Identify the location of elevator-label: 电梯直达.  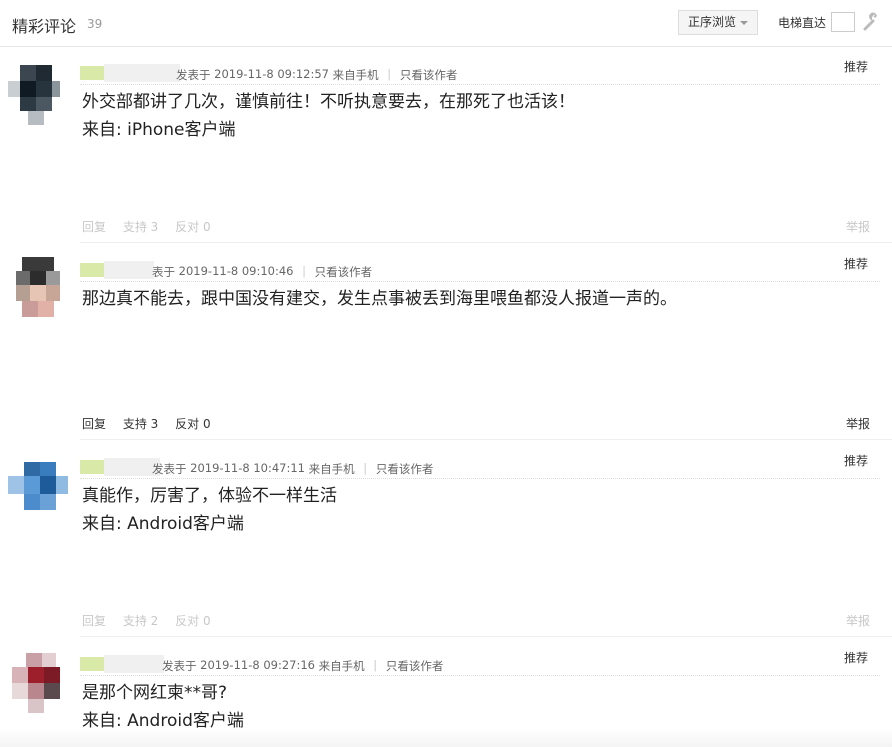
(802, 23).